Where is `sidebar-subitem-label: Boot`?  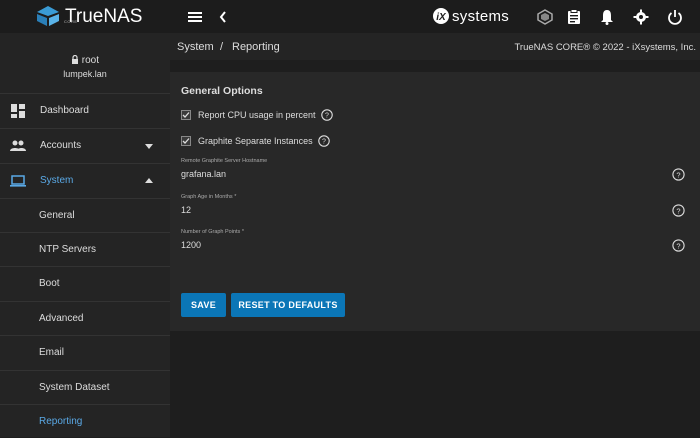 sidebar-subitem-label: Boot is located at coordinates (49, 283).